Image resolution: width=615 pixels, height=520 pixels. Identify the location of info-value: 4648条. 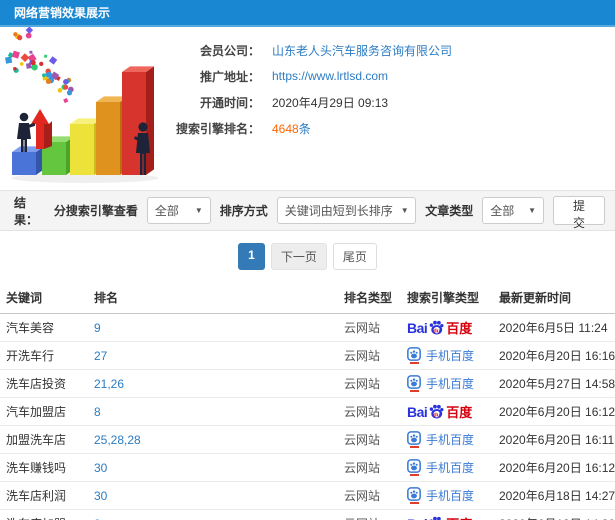
(291, 128).